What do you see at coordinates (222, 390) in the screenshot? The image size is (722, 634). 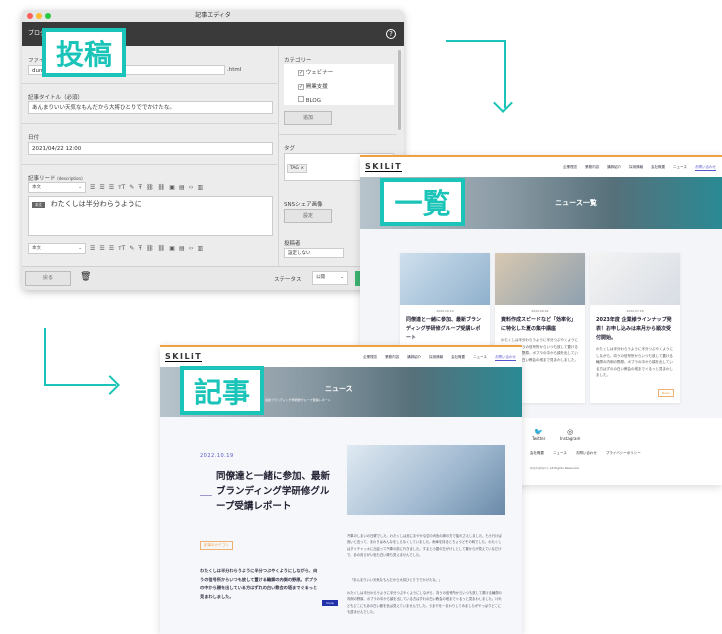 I see `article-label: 記事` at bounding box center [222, 390].